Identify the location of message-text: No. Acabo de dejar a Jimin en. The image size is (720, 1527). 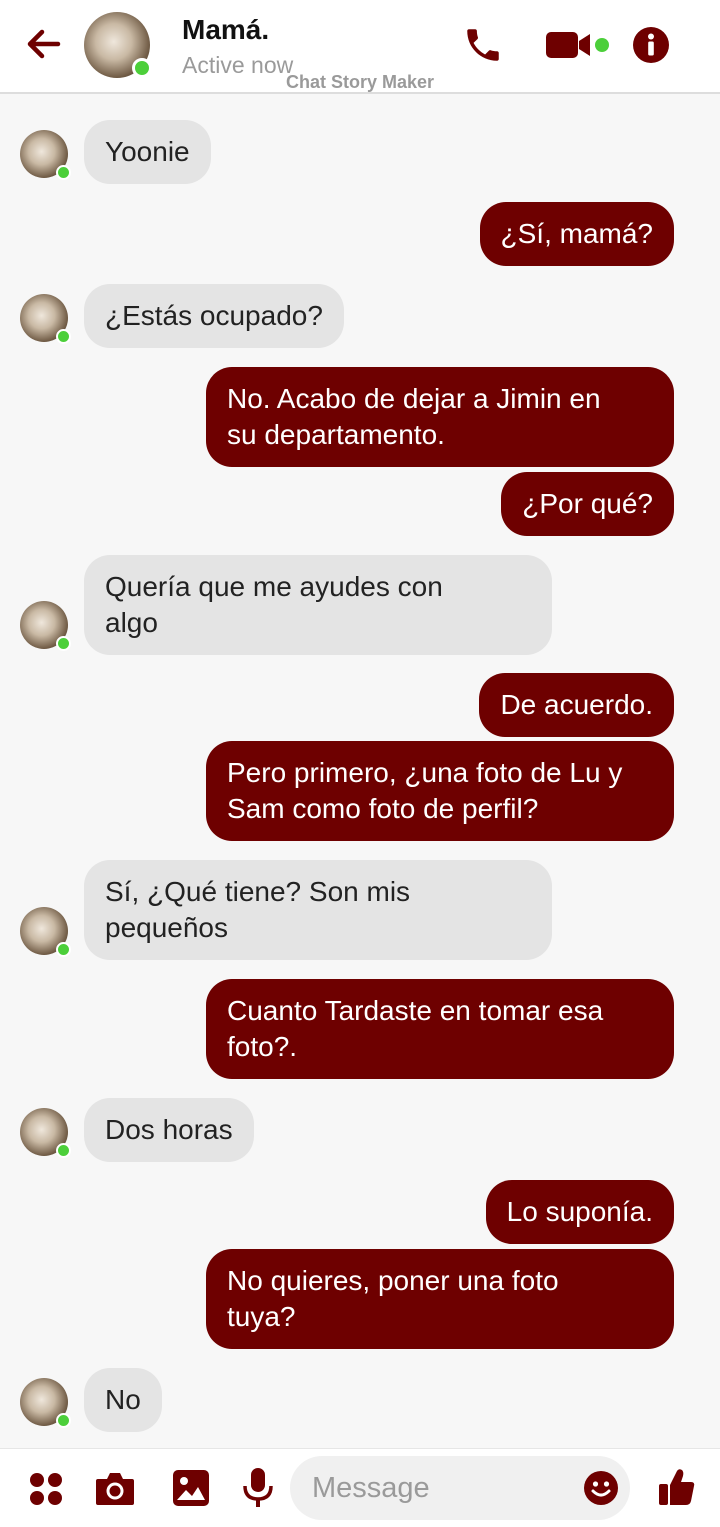
(414, 398).